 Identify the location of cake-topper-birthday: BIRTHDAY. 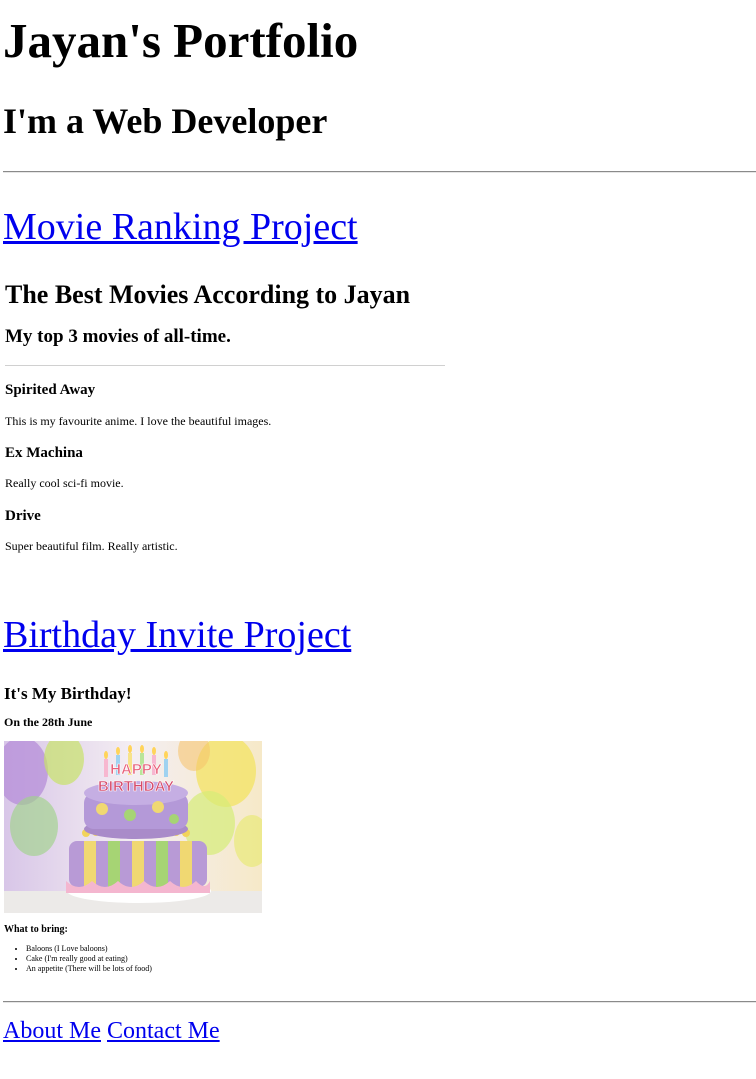
(136, 786).